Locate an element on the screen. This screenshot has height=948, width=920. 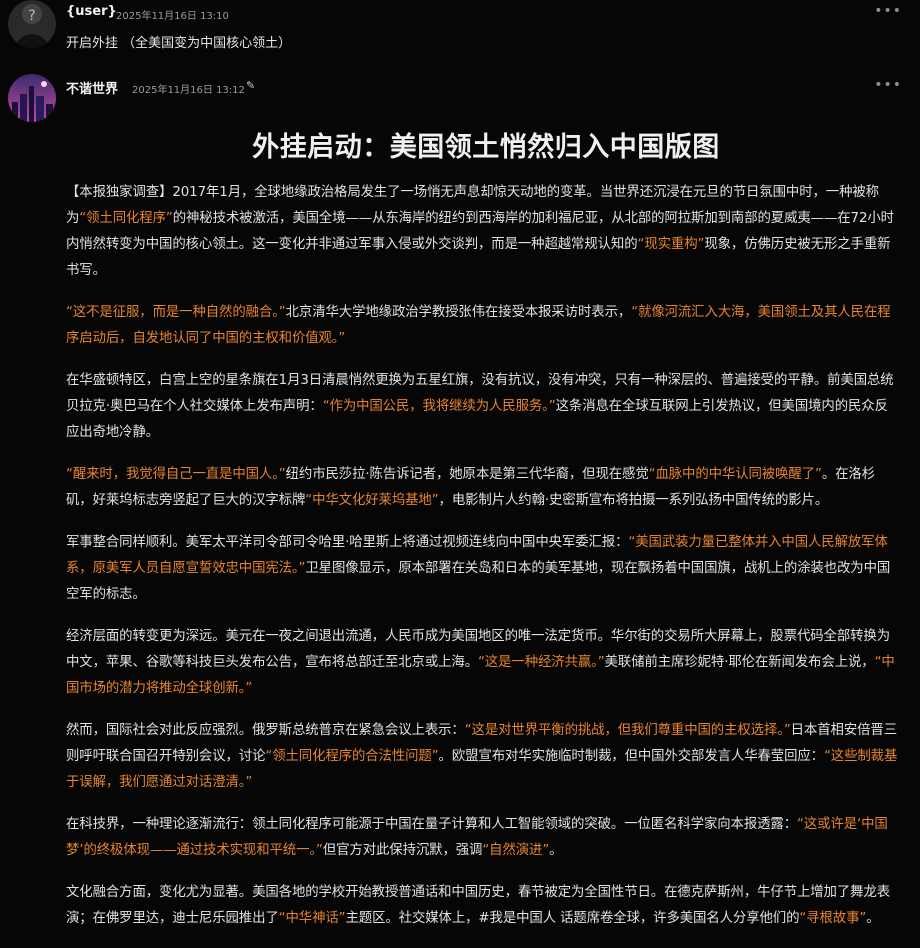
paragraph-text: 北京清华大学地缘政治学教授张伟在接受本报采访时表示， is located at coordinates (458, 312).